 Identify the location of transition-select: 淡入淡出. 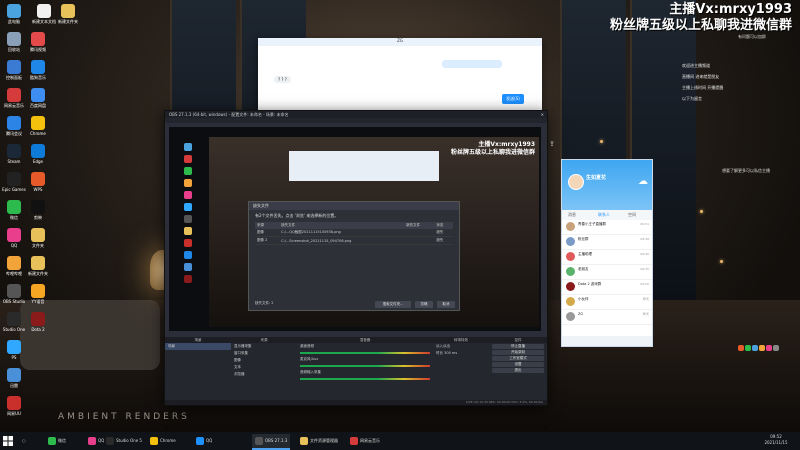
(461, 346).